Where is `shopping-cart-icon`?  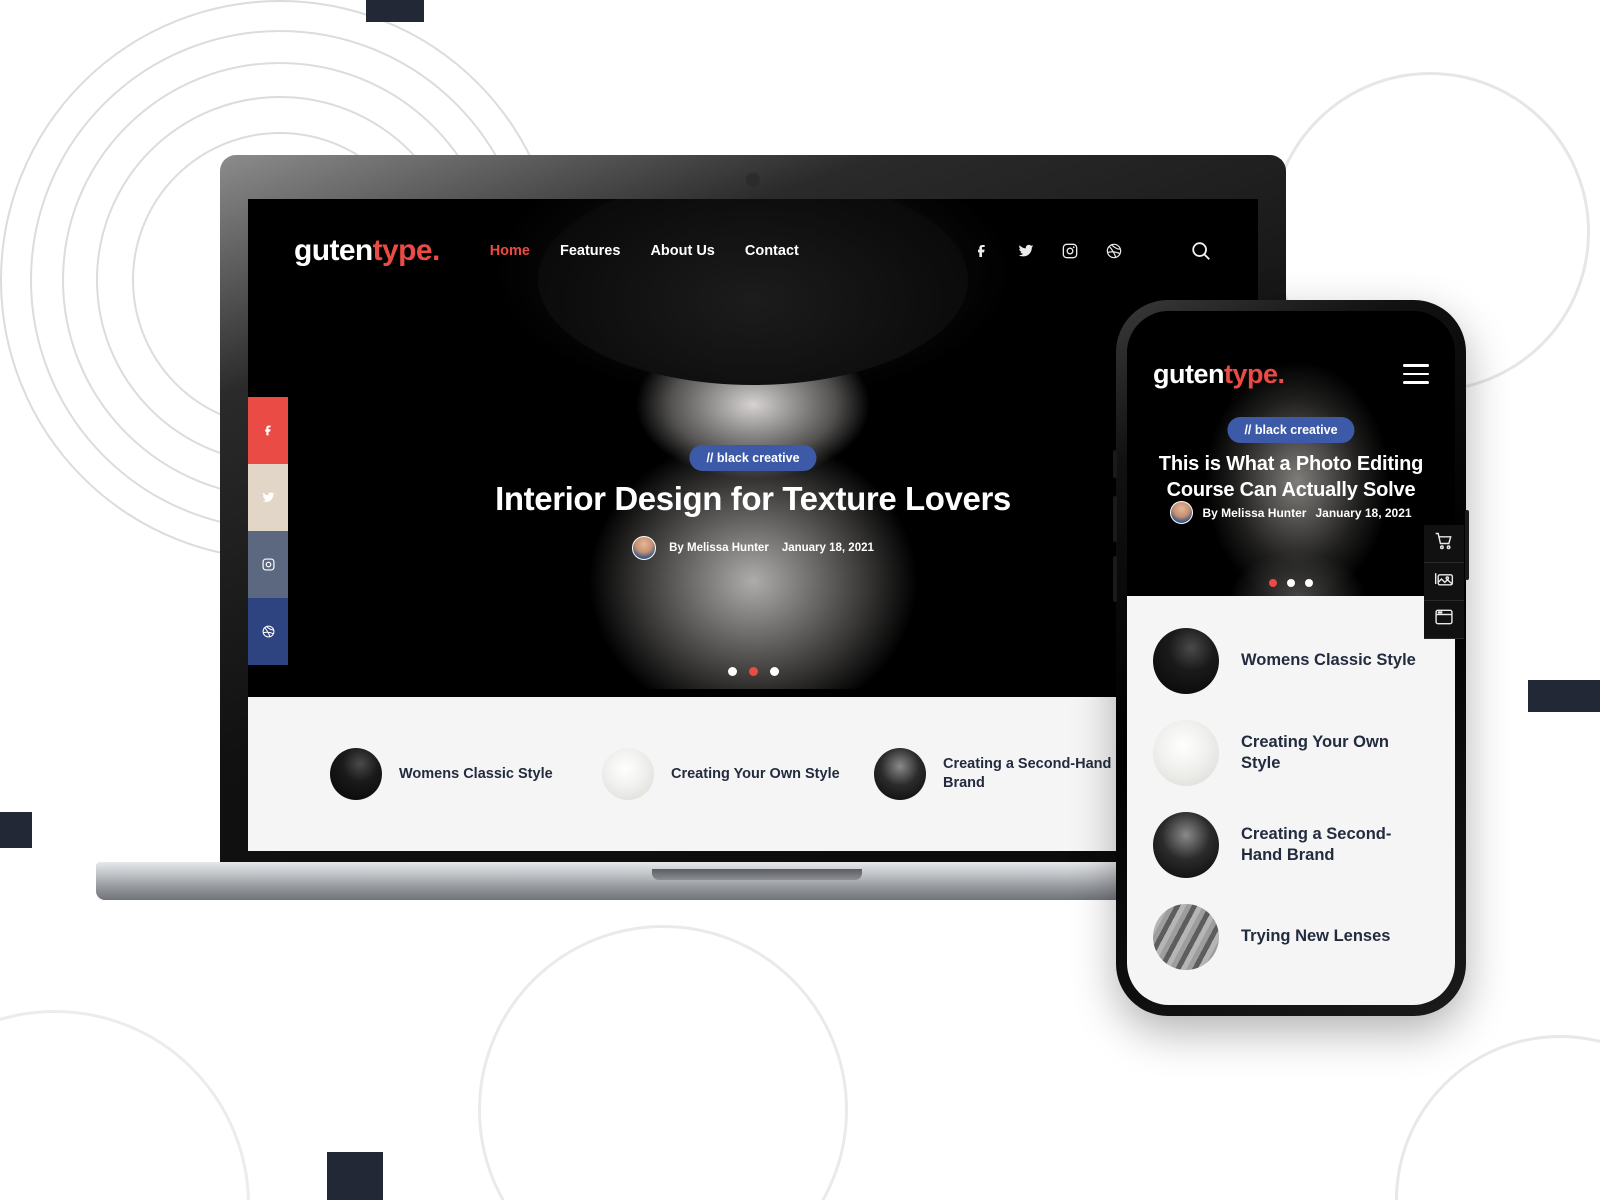 shopping-cart-icon is located at coordinates (1444, 543).